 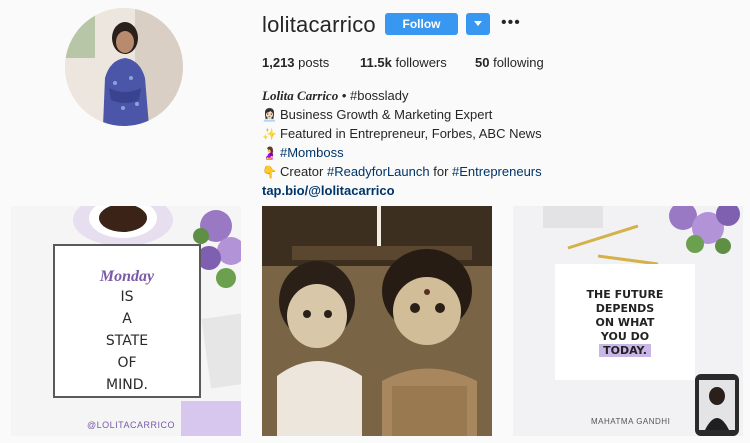 What do you see at coordinates (131, 425) in the screenshot?
I see `post-1-handle: @LOLITACARRICO` at bounding box center [131, 425].